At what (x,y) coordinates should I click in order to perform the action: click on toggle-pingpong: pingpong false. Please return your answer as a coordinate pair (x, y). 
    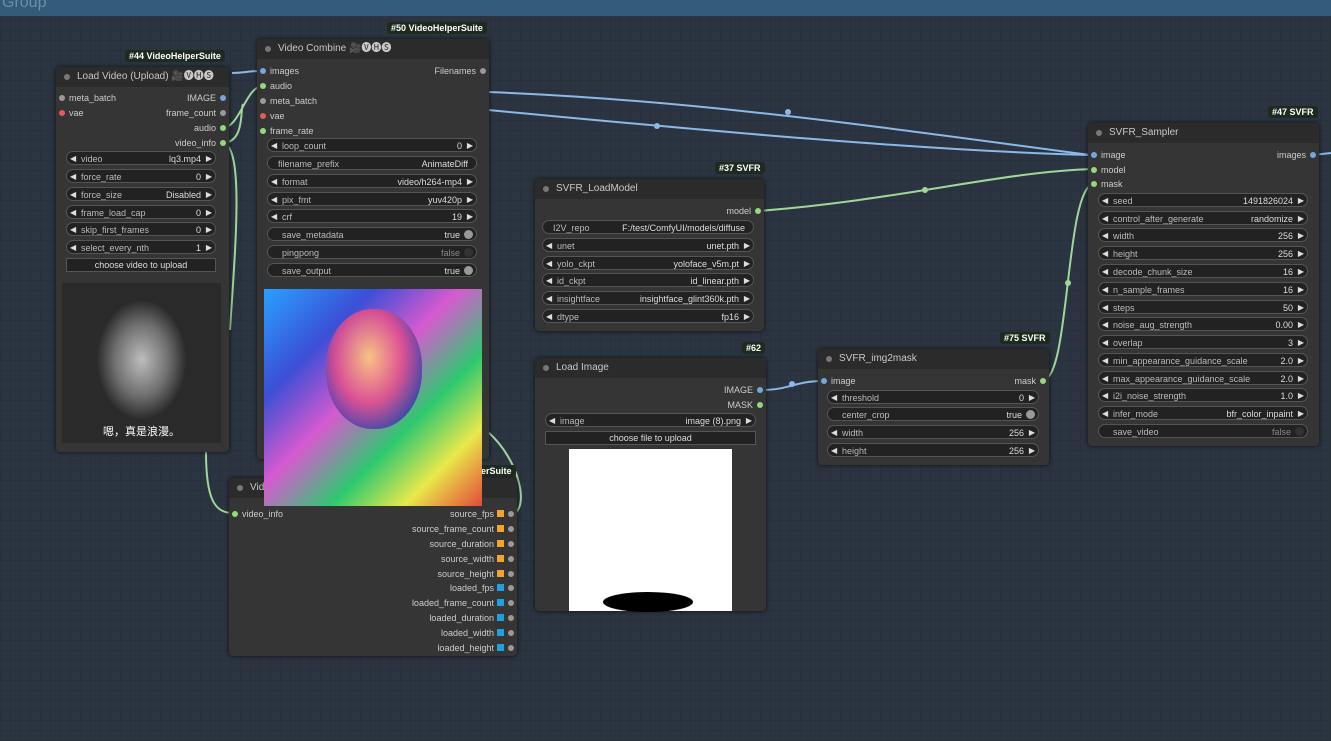
    Looking at the image, I should click on (372, 252).